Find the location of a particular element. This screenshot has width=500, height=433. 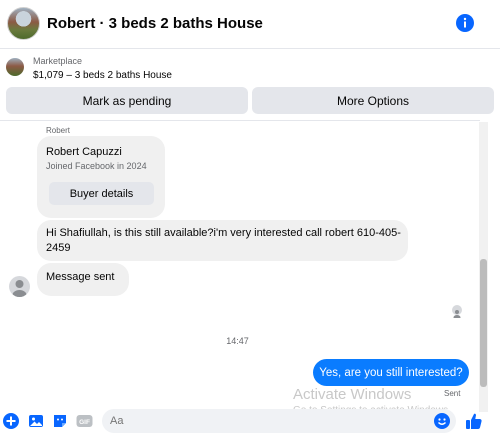

message-timestamp: 14:47 is located at coordinates (237, 341).